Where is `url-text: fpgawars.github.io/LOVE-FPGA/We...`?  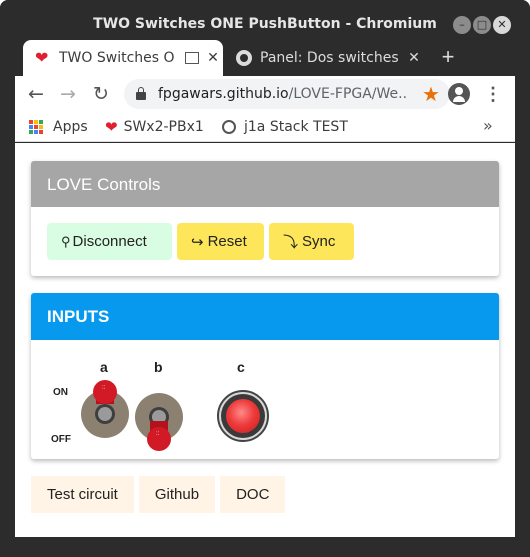
url-text: fpgawars.github.io/LOVE-FPGA/We... is located at coordinates (282, 94).